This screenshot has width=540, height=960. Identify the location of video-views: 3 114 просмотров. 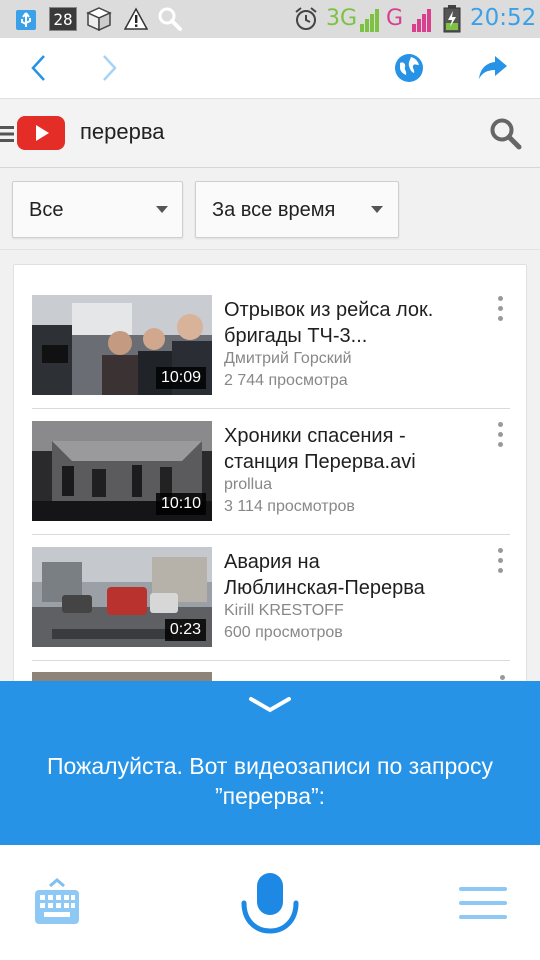
(289, 506).